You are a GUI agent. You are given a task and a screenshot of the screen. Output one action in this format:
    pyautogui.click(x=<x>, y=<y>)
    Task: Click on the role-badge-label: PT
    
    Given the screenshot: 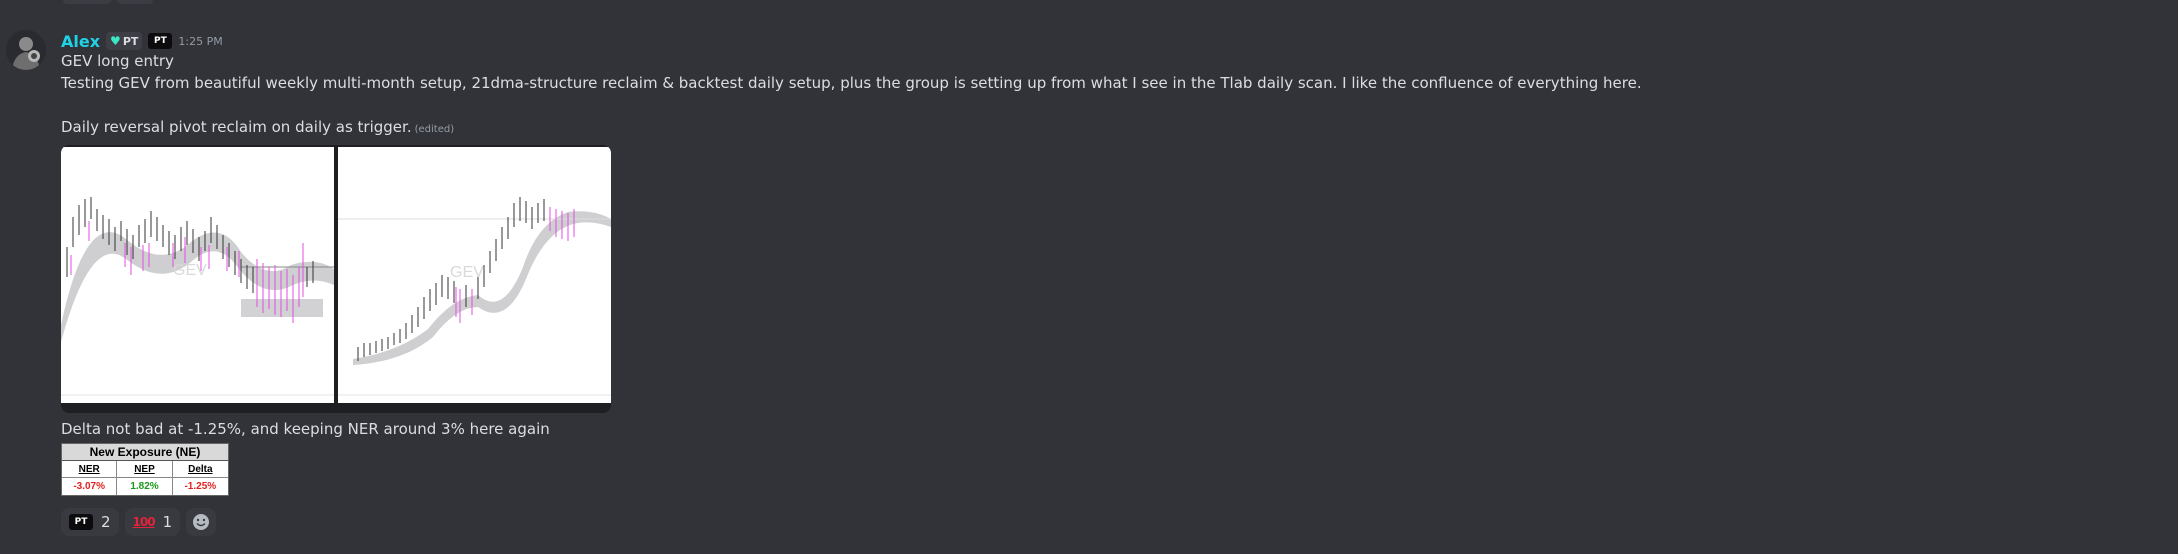 What is the action you would take?
    pyautogui.click(x=130, y=41)
    